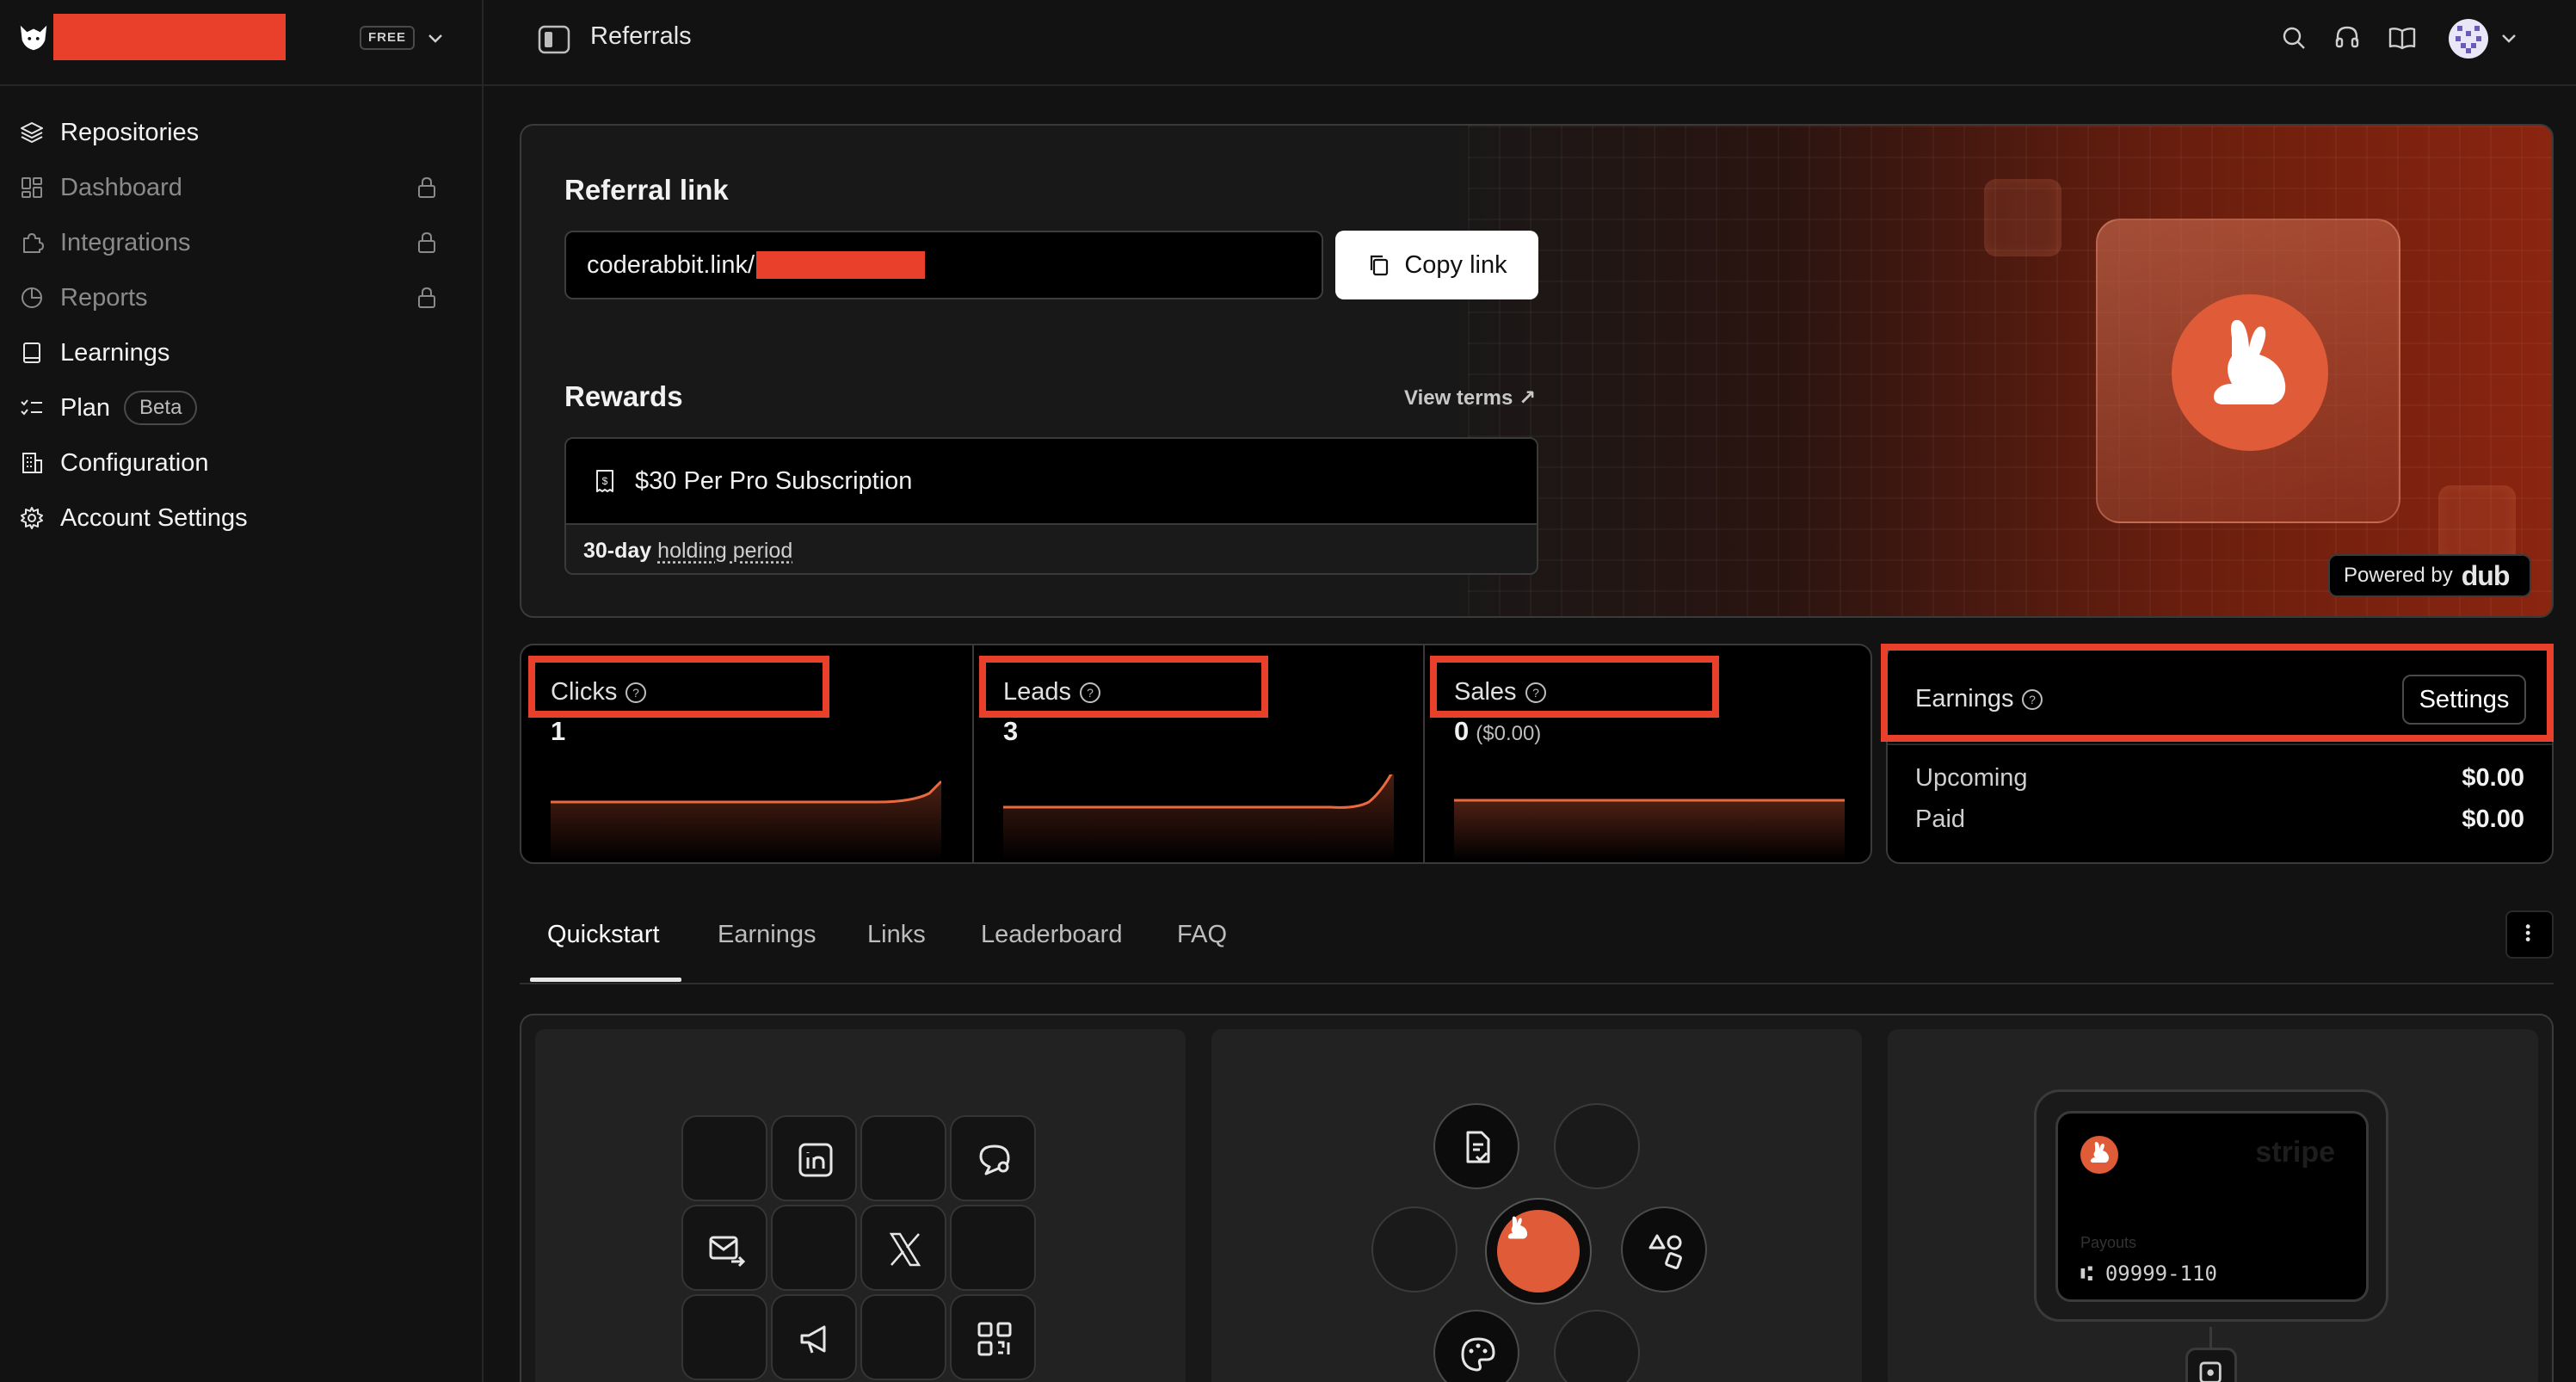 The width and height of the screenshot is (2576, 1382). I want to click on earnings-key: Upcoming, so click(1971, 778).